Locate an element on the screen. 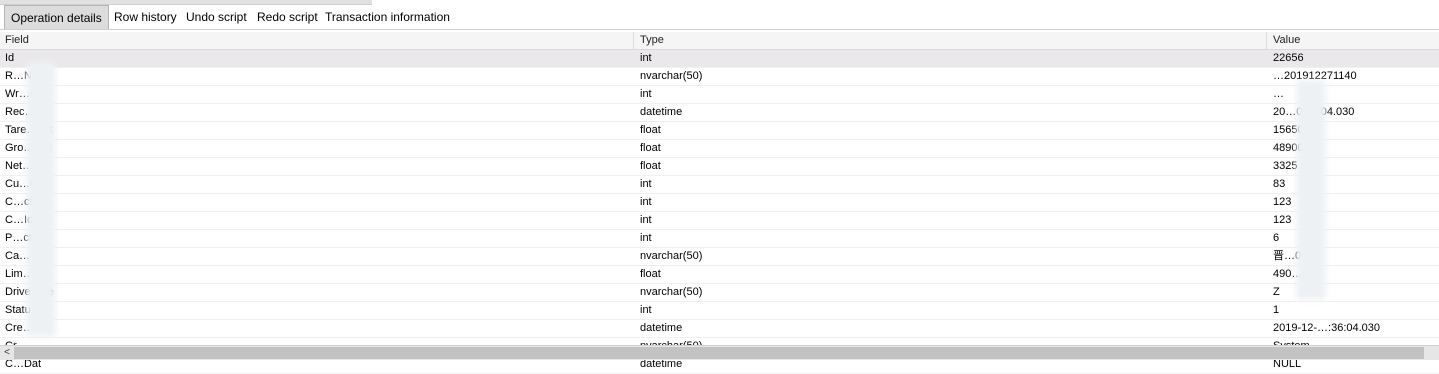 This screenshot has height=374, width=1439. table-row: C…ctId int 123 is located at coordinates (719, 203).